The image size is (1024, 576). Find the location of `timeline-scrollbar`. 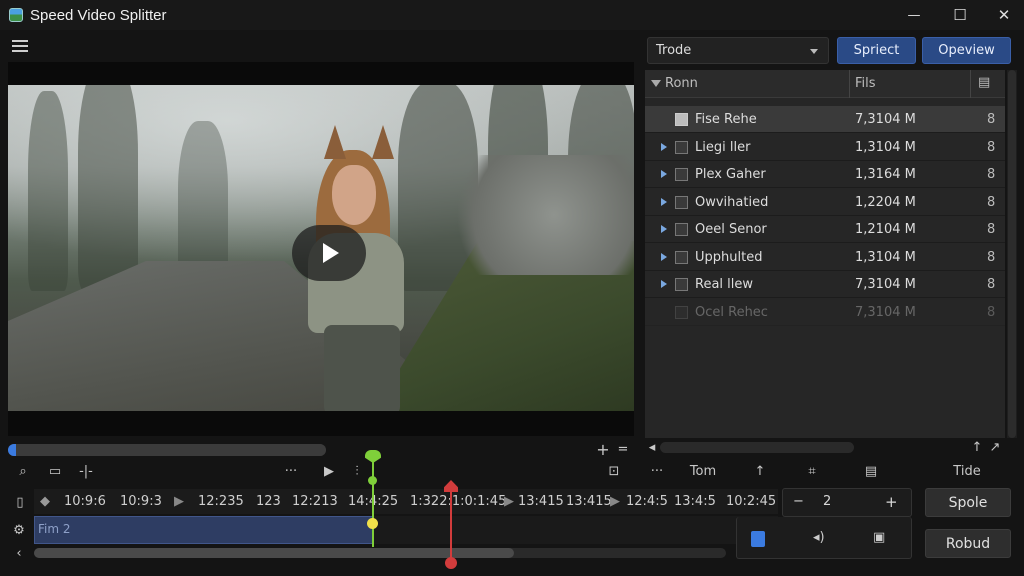

timeline-scrollbar is located at coordinates (380, 553).